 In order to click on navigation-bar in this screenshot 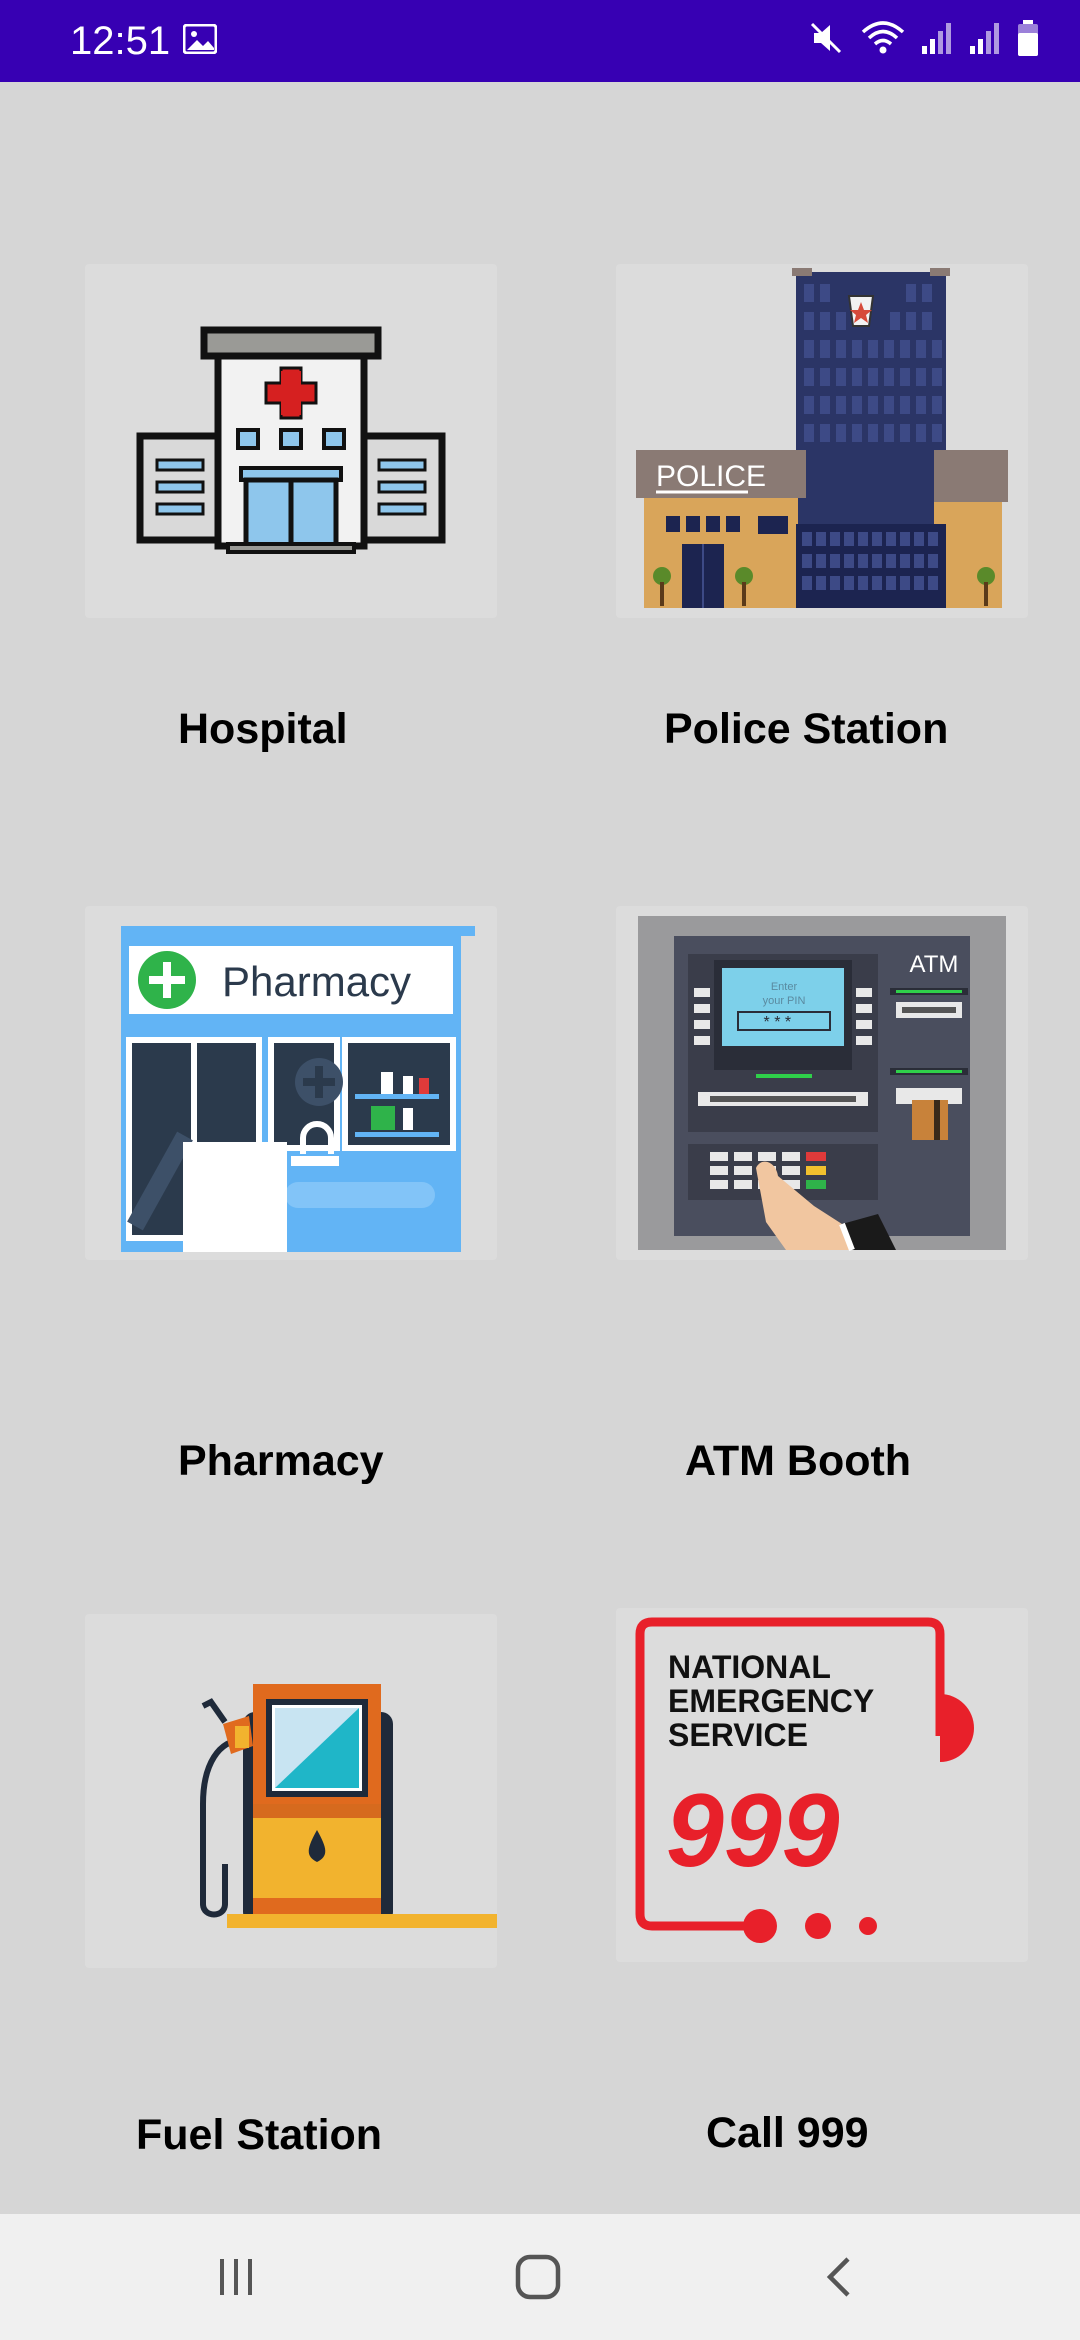, I will do `click(540, 2277)`.